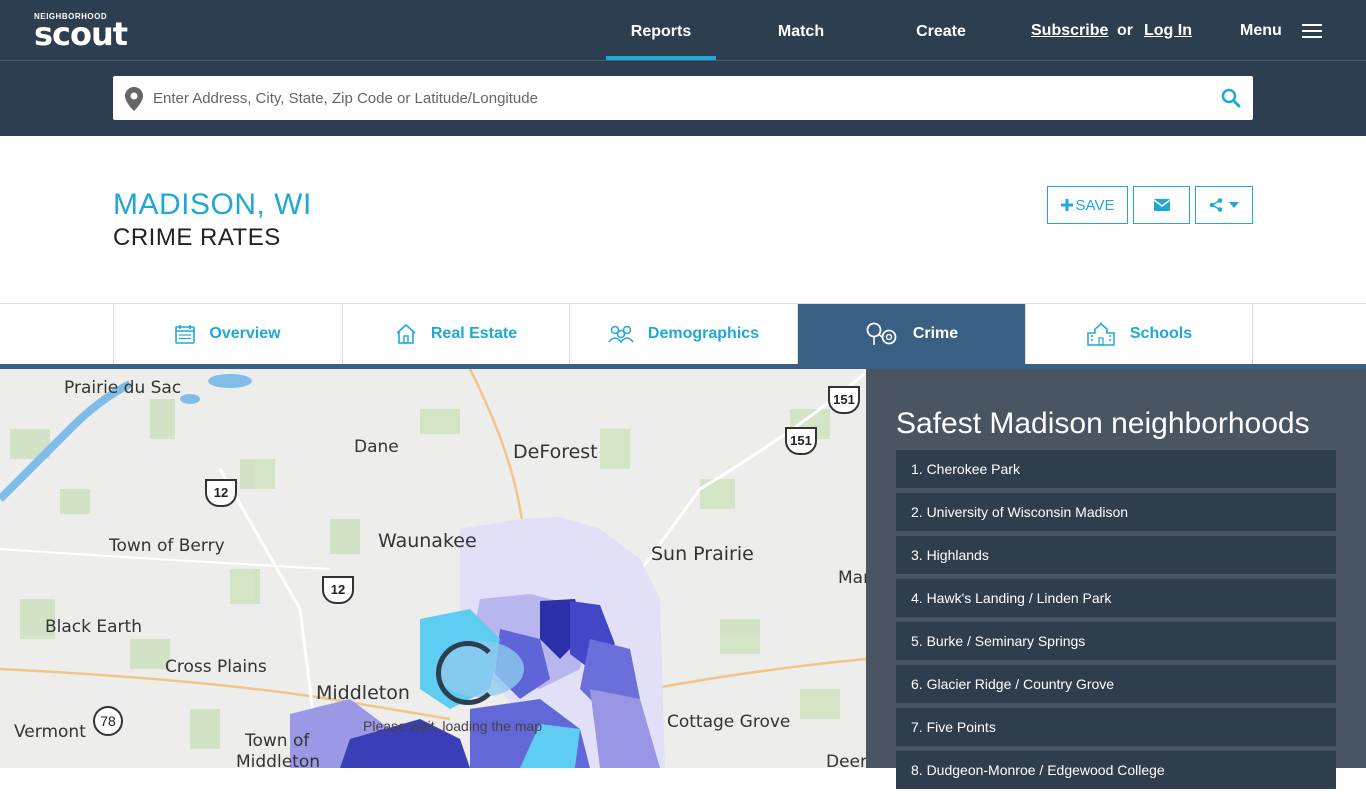 The width and height of the screenshot is (1366, 794). I want to click on list-item: 7. Five Points, so click(1116, 727).